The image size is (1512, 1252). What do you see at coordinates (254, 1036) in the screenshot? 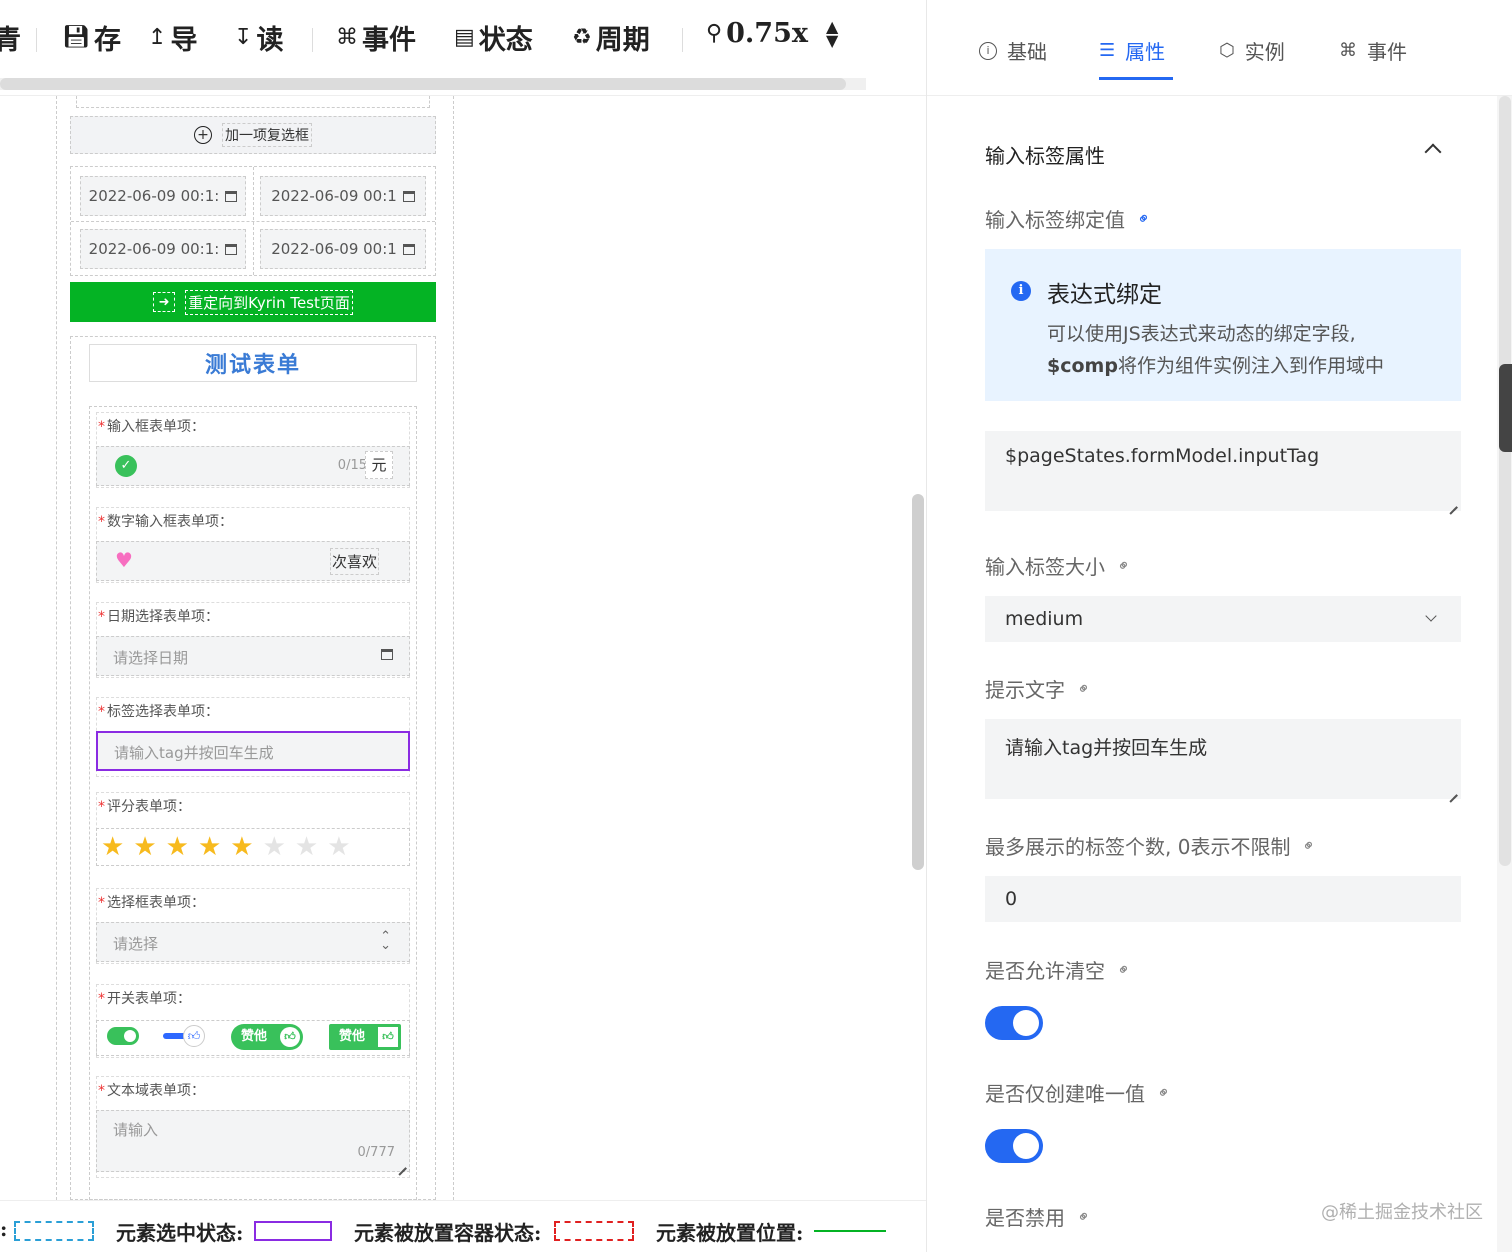
I see `switch-text: 赞他` at bounding box center [254, 1036].